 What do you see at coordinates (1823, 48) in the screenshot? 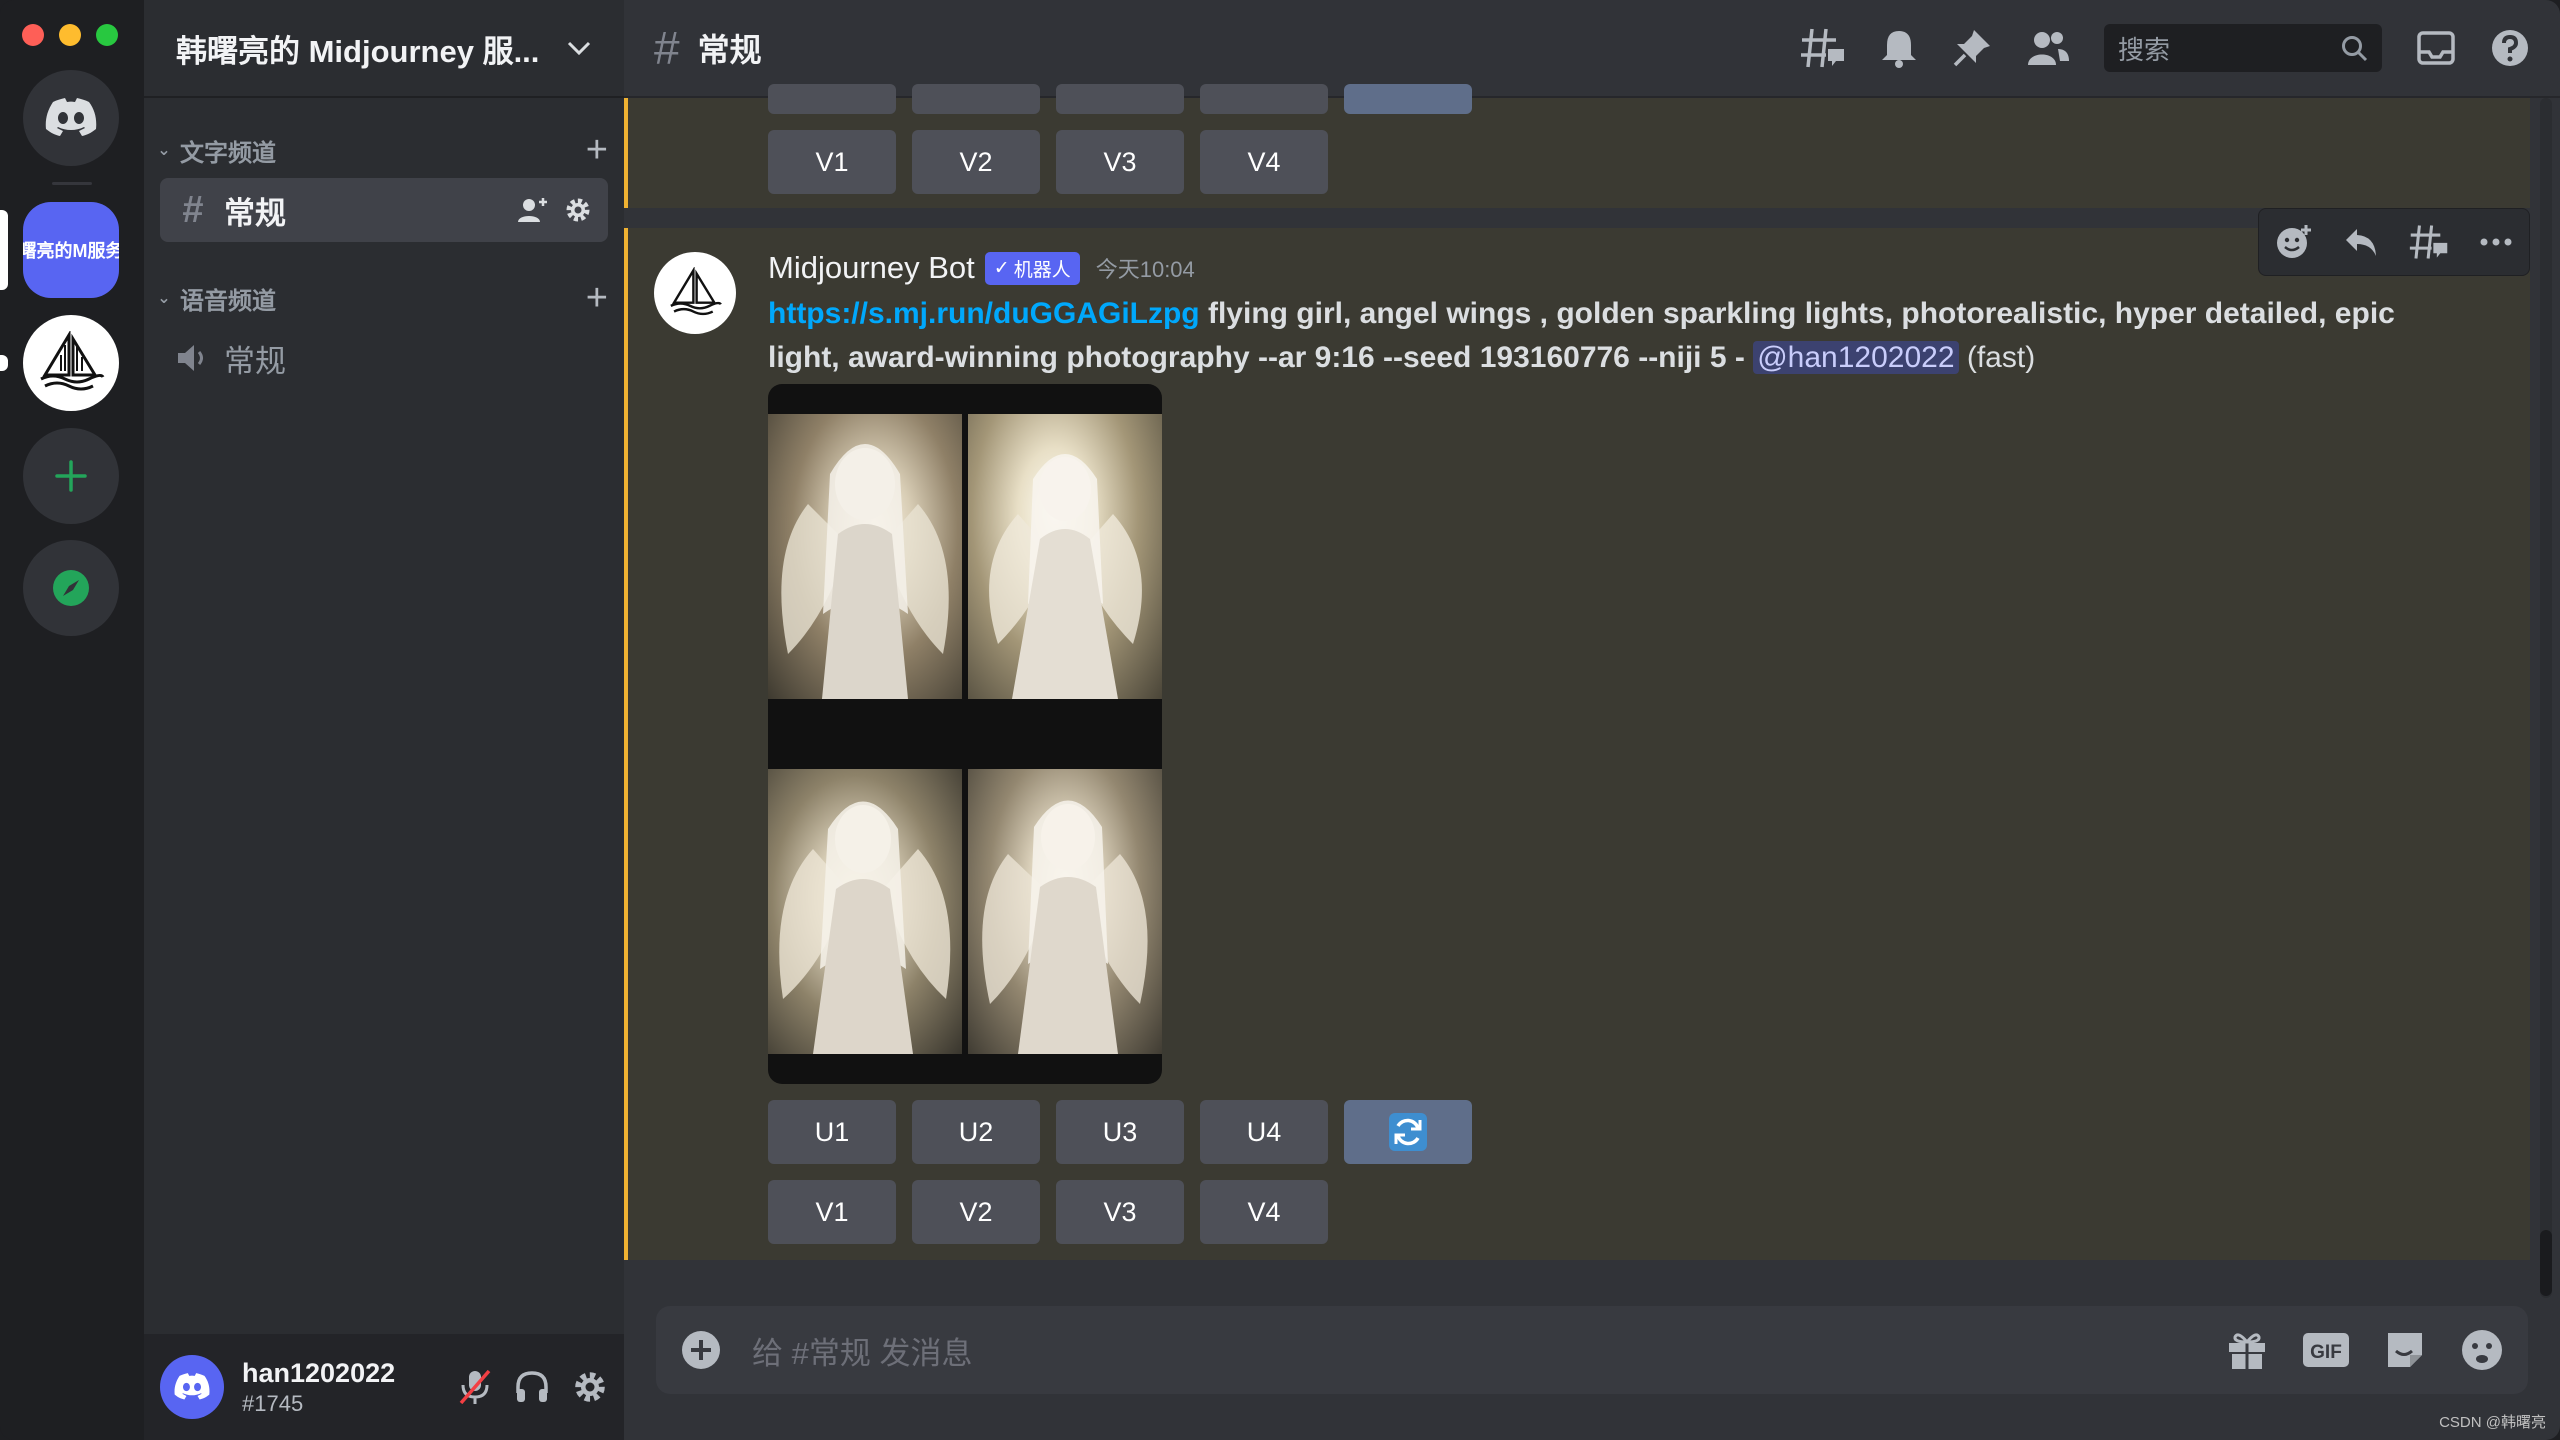
I see `threads-icon` at bounding box center [1823, 48].